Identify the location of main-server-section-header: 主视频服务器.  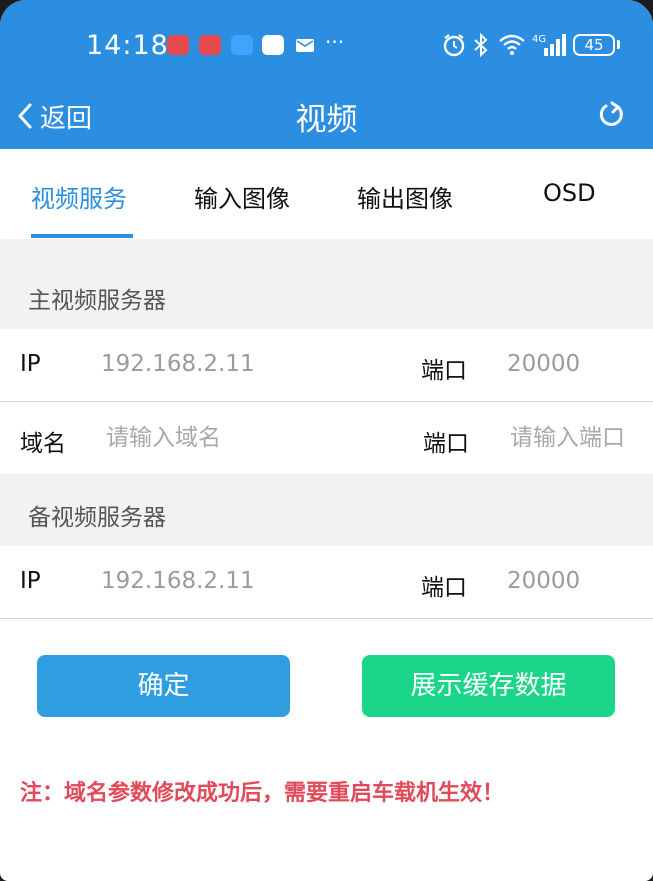
(326, 284).